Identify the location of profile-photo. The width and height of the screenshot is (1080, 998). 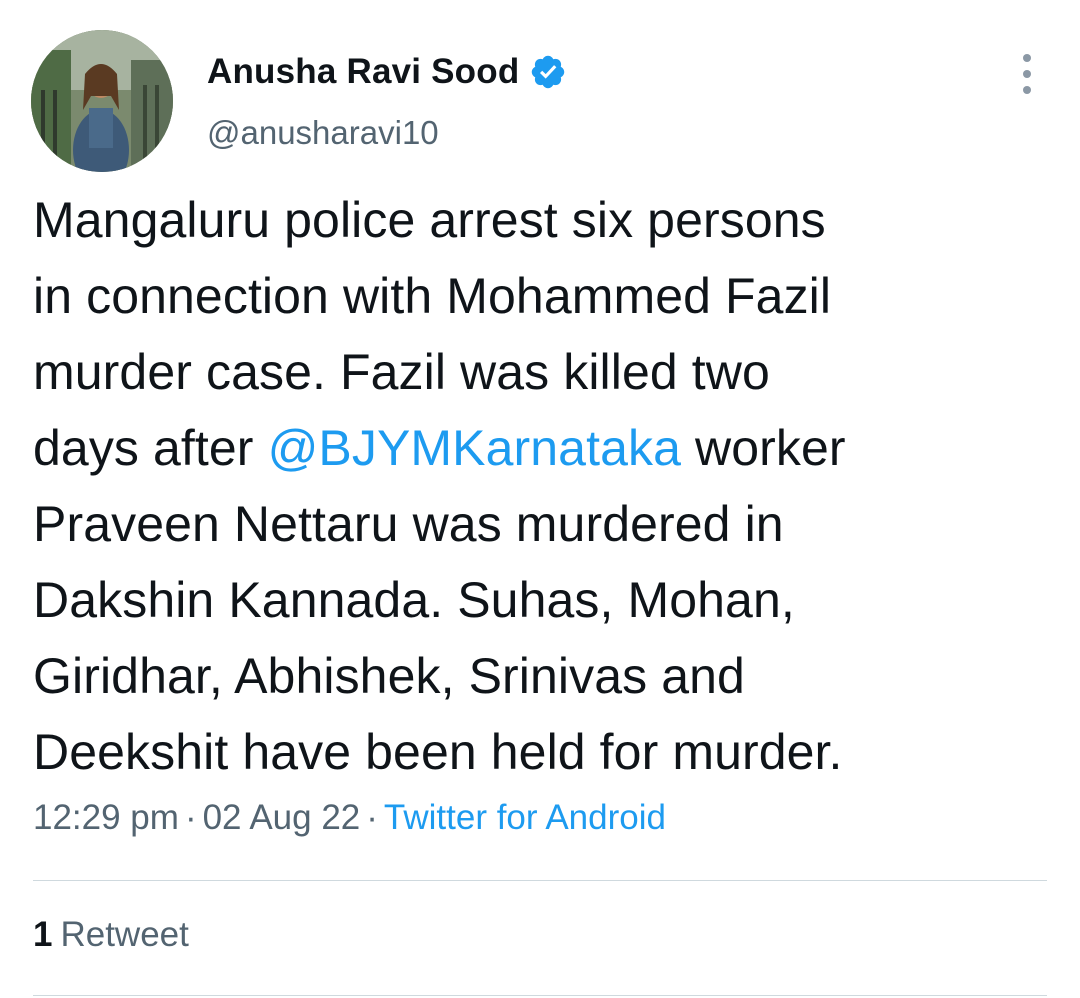
(102, 101).